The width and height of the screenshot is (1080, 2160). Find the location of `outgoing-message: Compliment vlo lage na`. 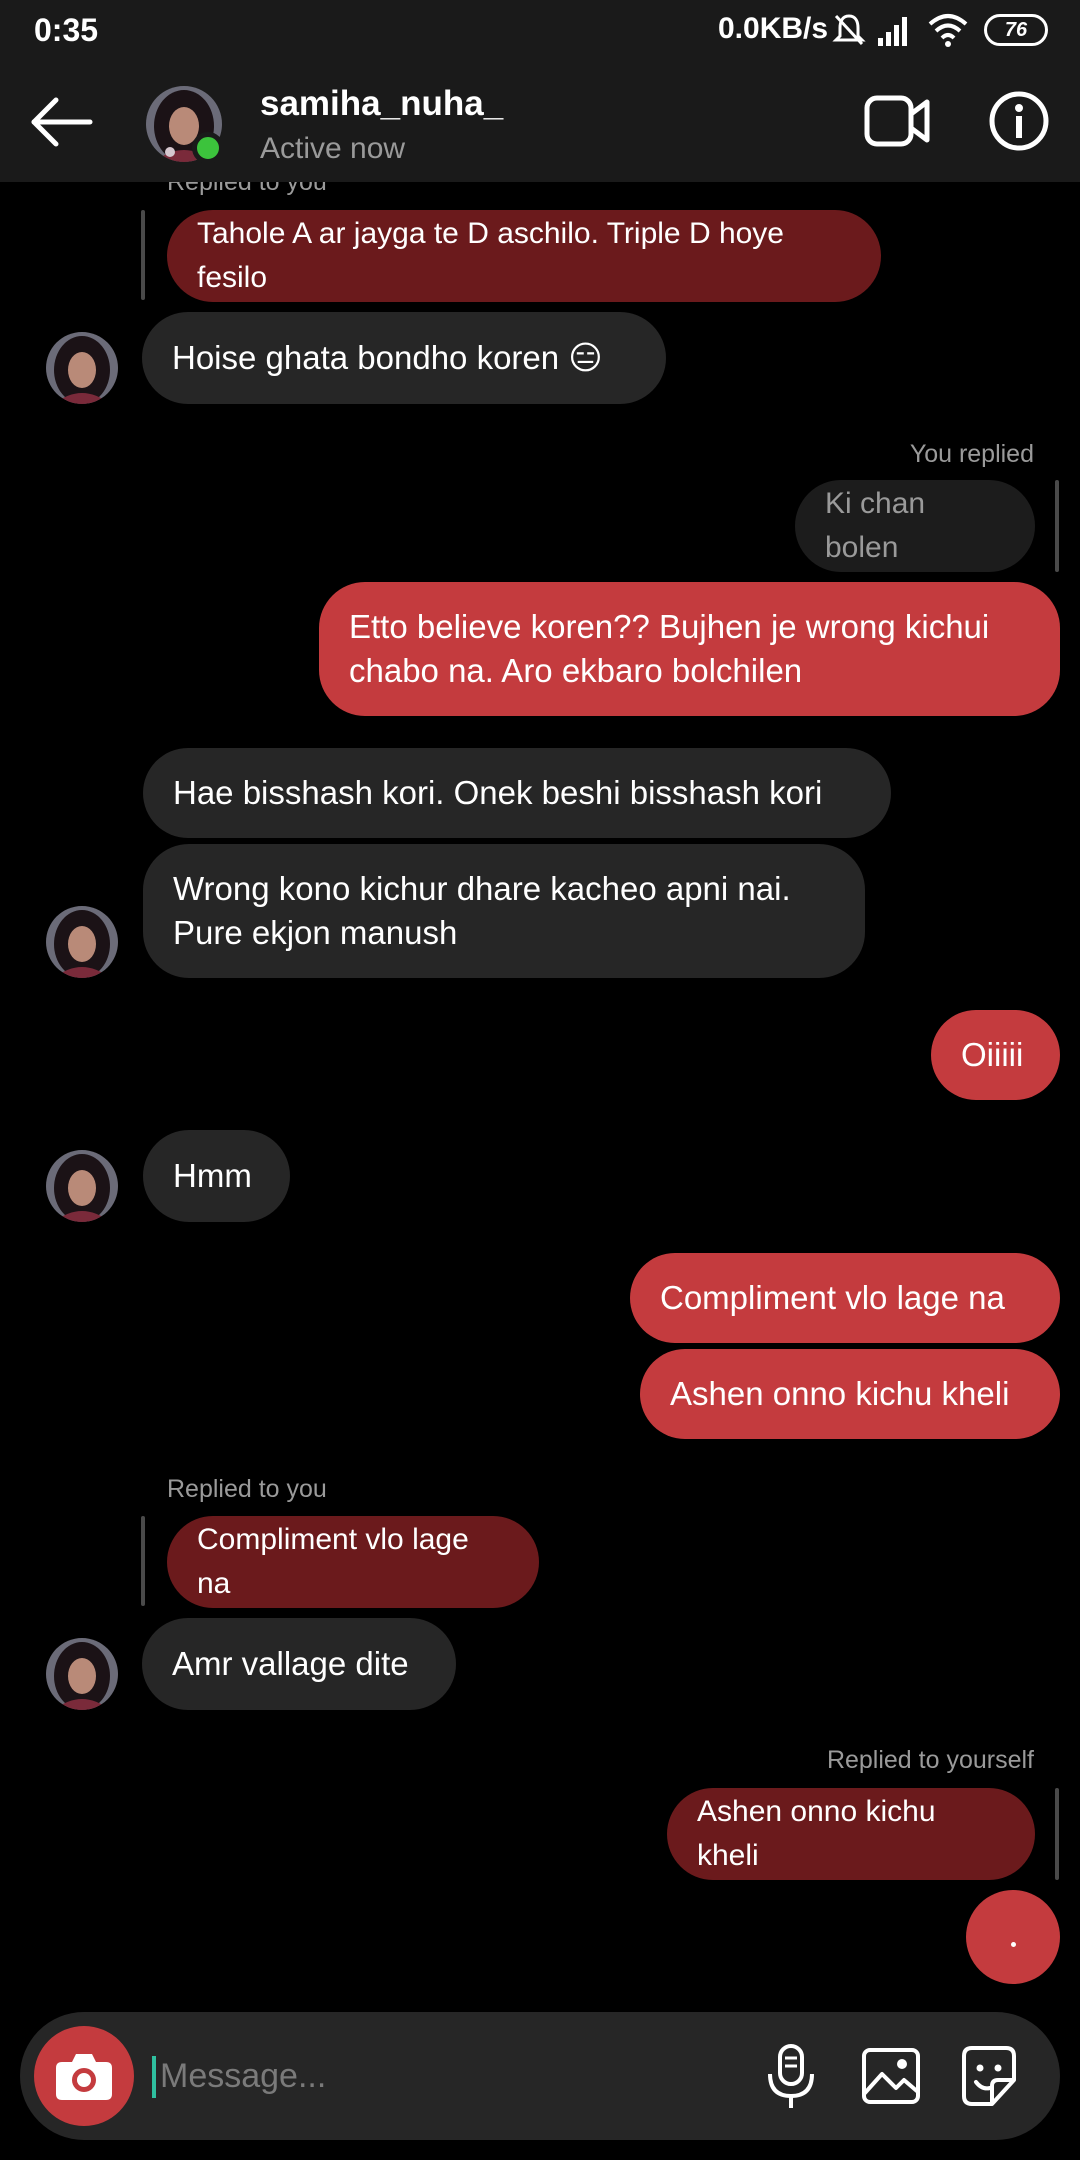

outgoing-message: Compliment vlo lage na is located at coordinates (845, 1298).